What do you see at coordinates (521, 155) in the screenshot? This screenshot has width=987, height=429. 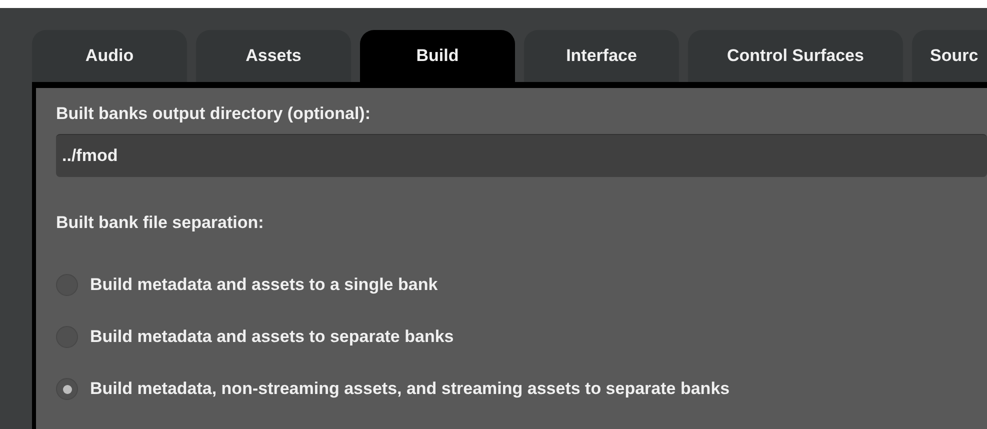 I see `directory-field: ../fmod` at bounding box center [521, 155].